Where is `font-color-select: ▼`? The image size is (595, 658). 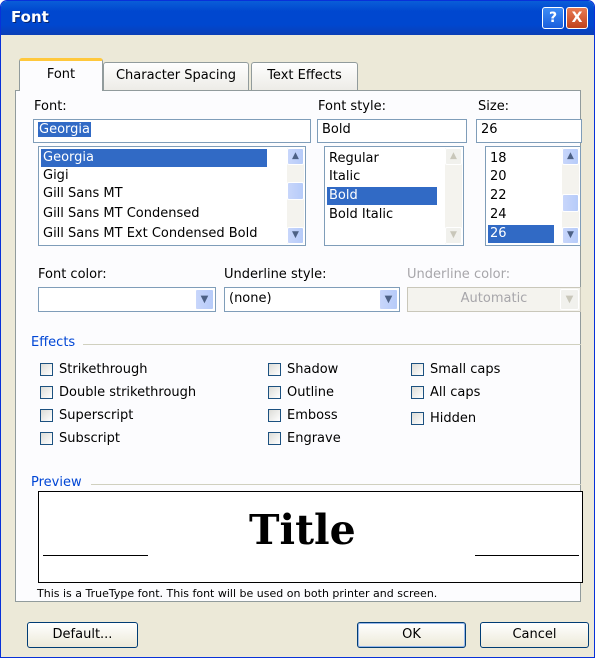
font-color-select: ▼ is located at coordinates (127, 299).